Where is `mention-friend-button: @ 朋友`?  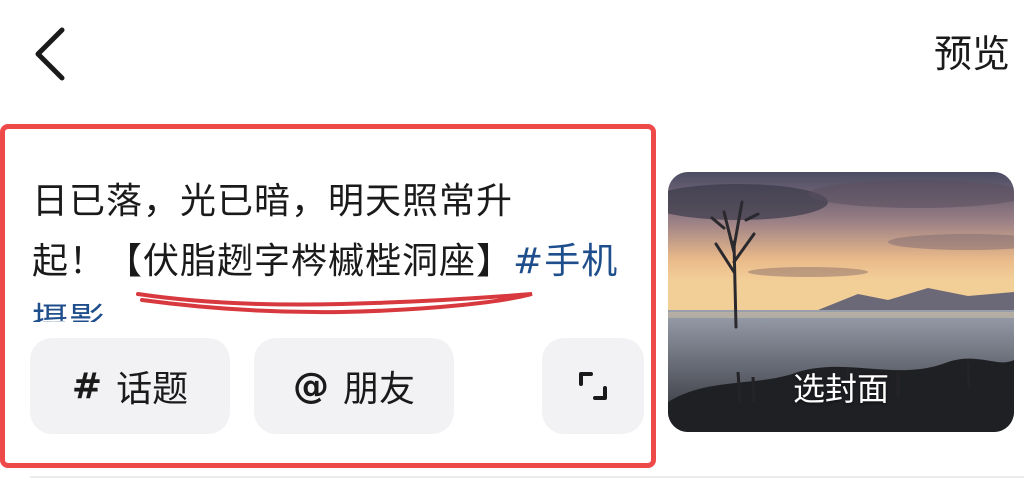
mention-friend-button: @ 朋友 is located at coordinates (354, 386).